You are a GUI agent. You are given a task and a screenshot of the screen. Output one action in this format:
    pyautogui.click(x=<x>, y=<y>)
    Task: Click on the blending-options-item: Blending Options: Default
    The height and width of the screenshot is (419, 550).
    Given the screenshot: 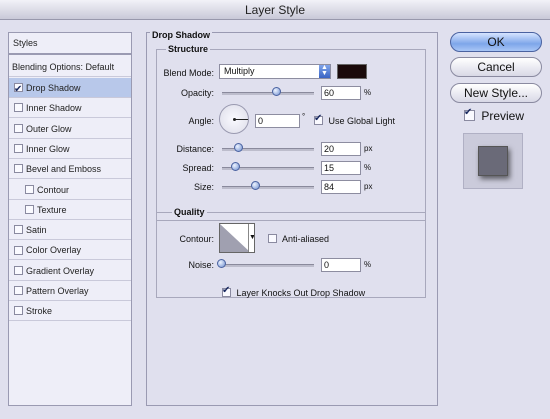 What is the action you would take?
    pyautogui.click(x=70, y=67)
    